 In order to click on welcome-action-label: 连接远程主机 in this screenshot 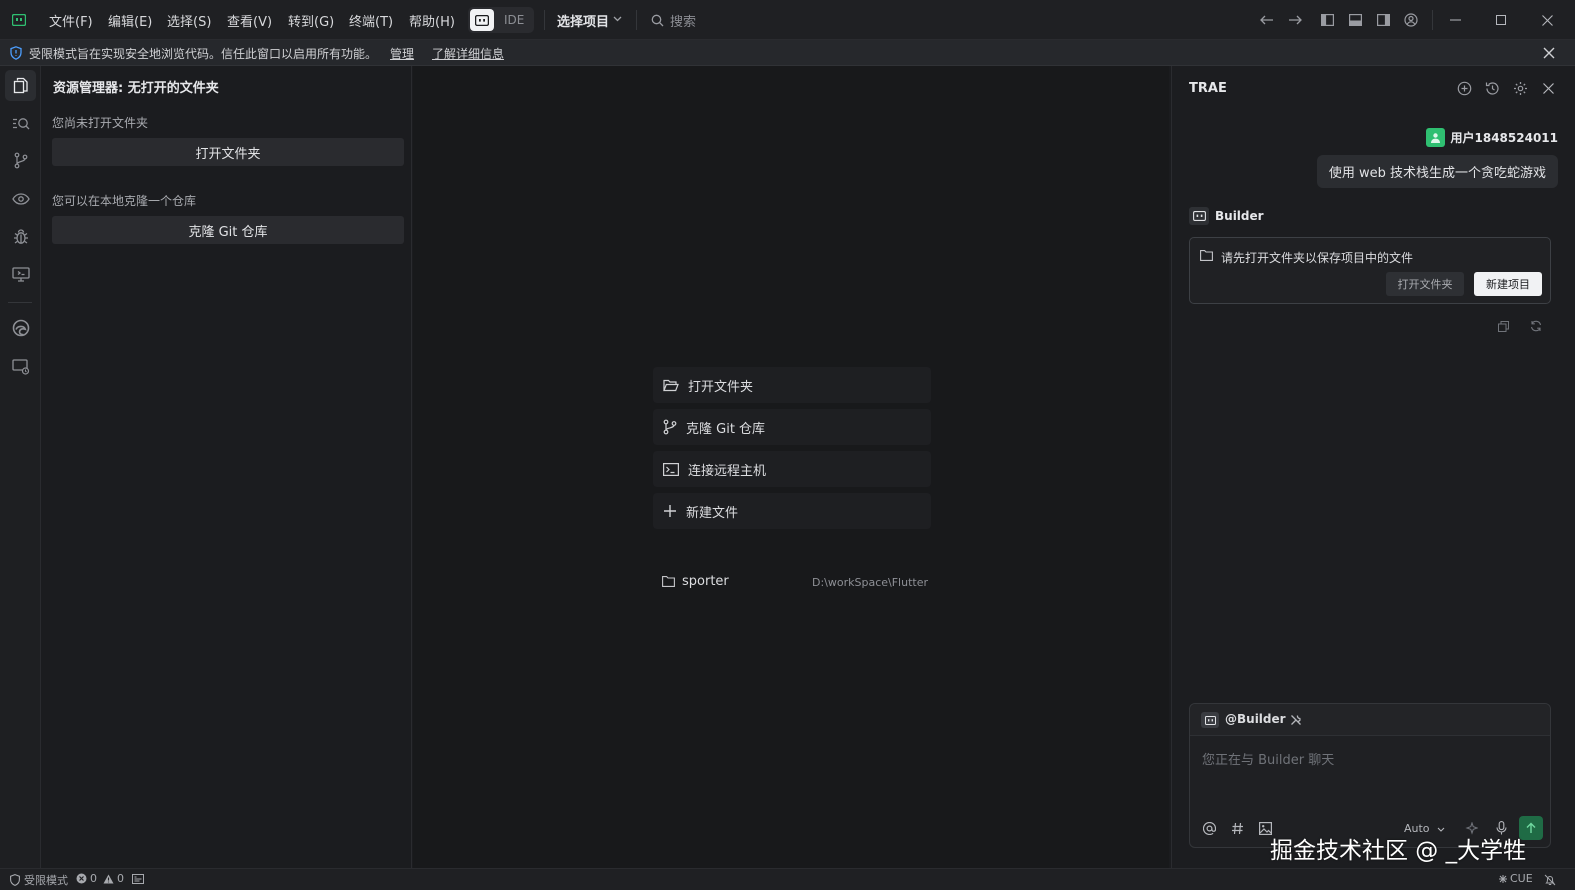, I will do `click(727, 471)`.